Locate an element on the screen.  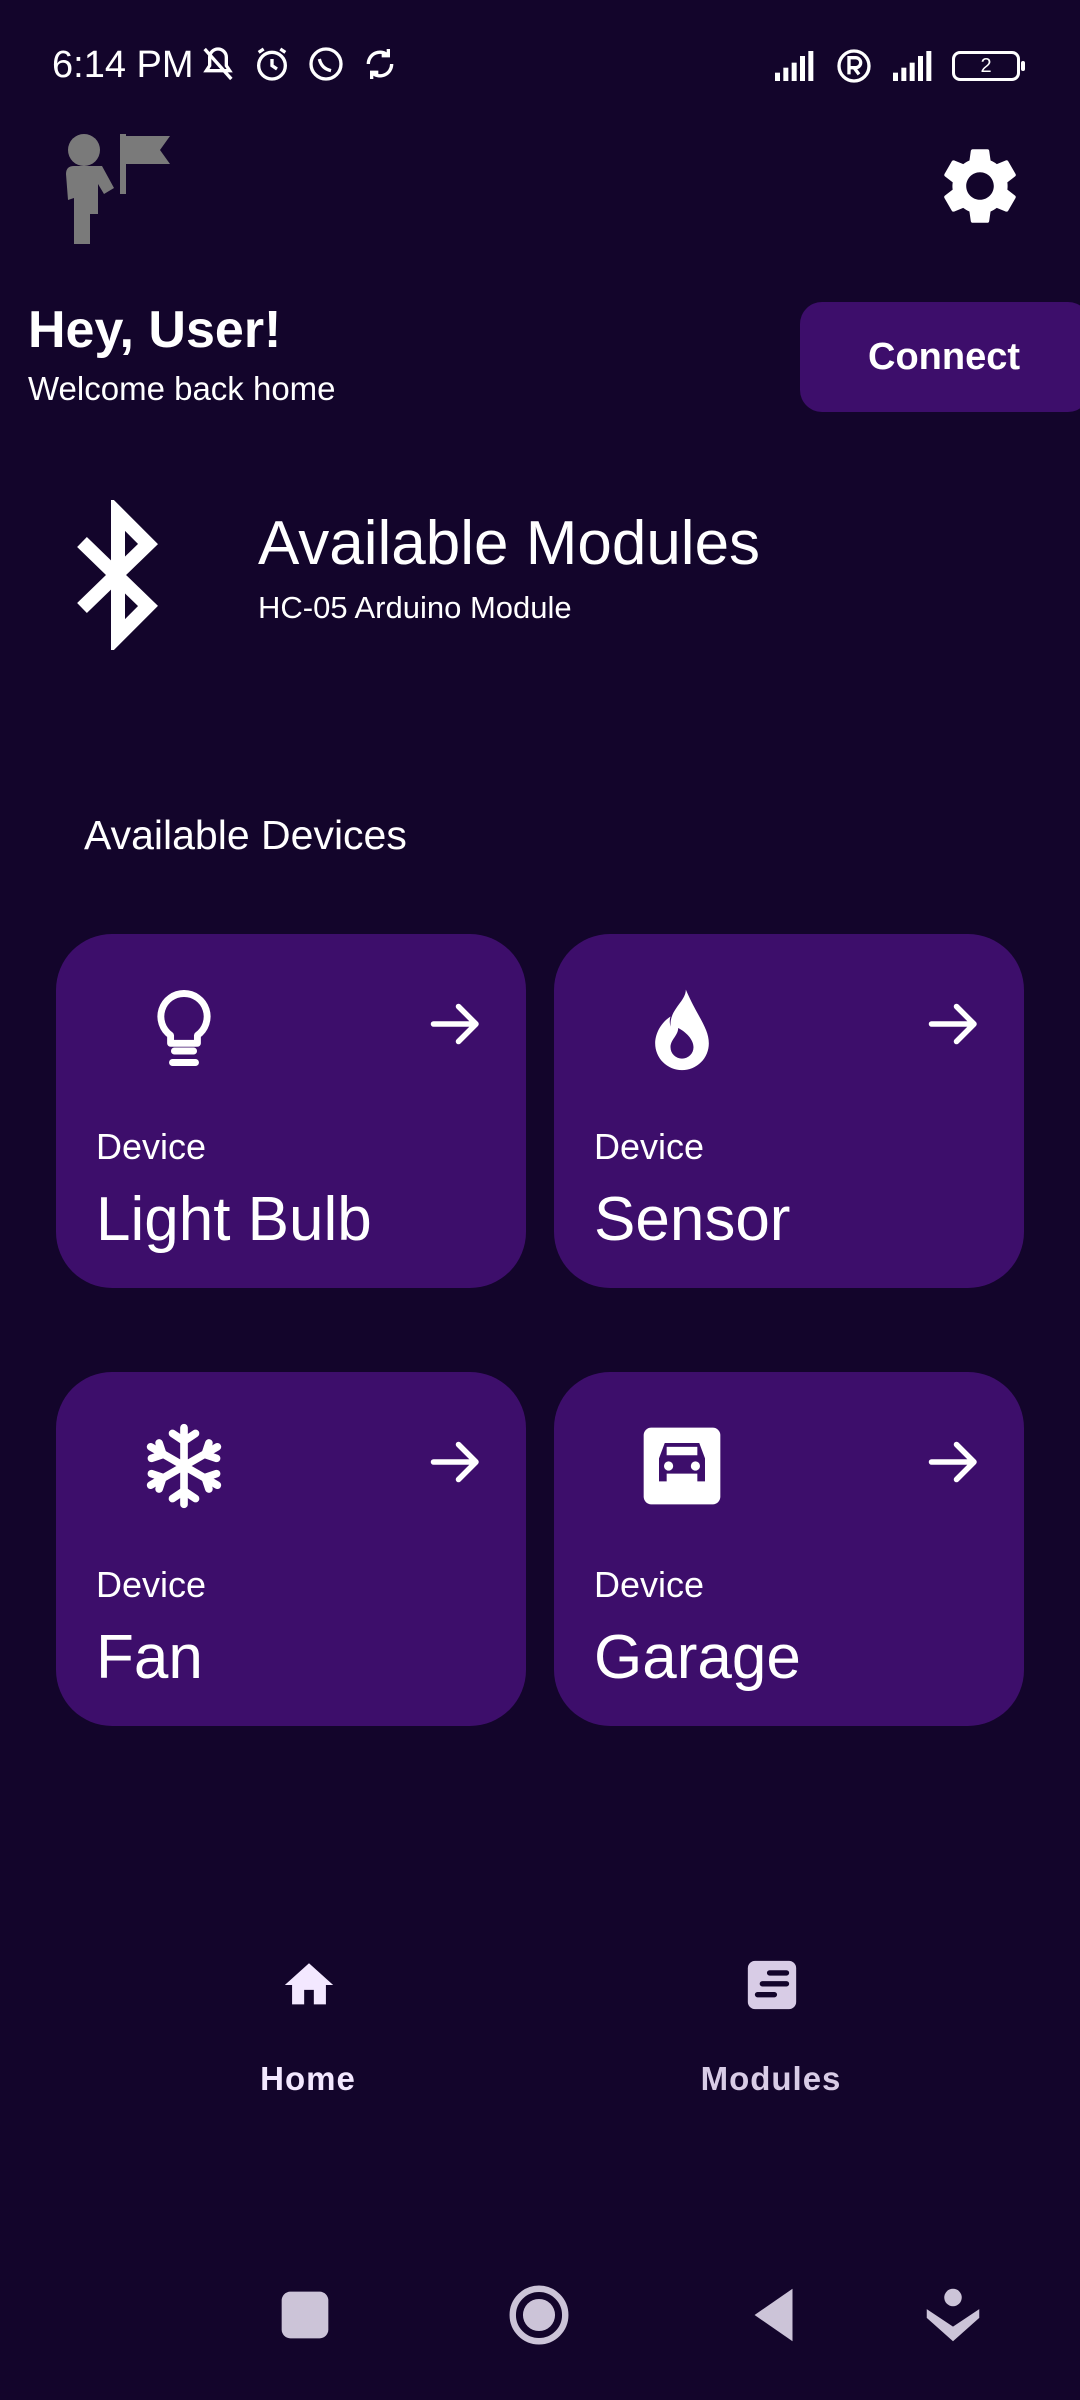
device-name: Fan is located at coordinates (149, 1657).